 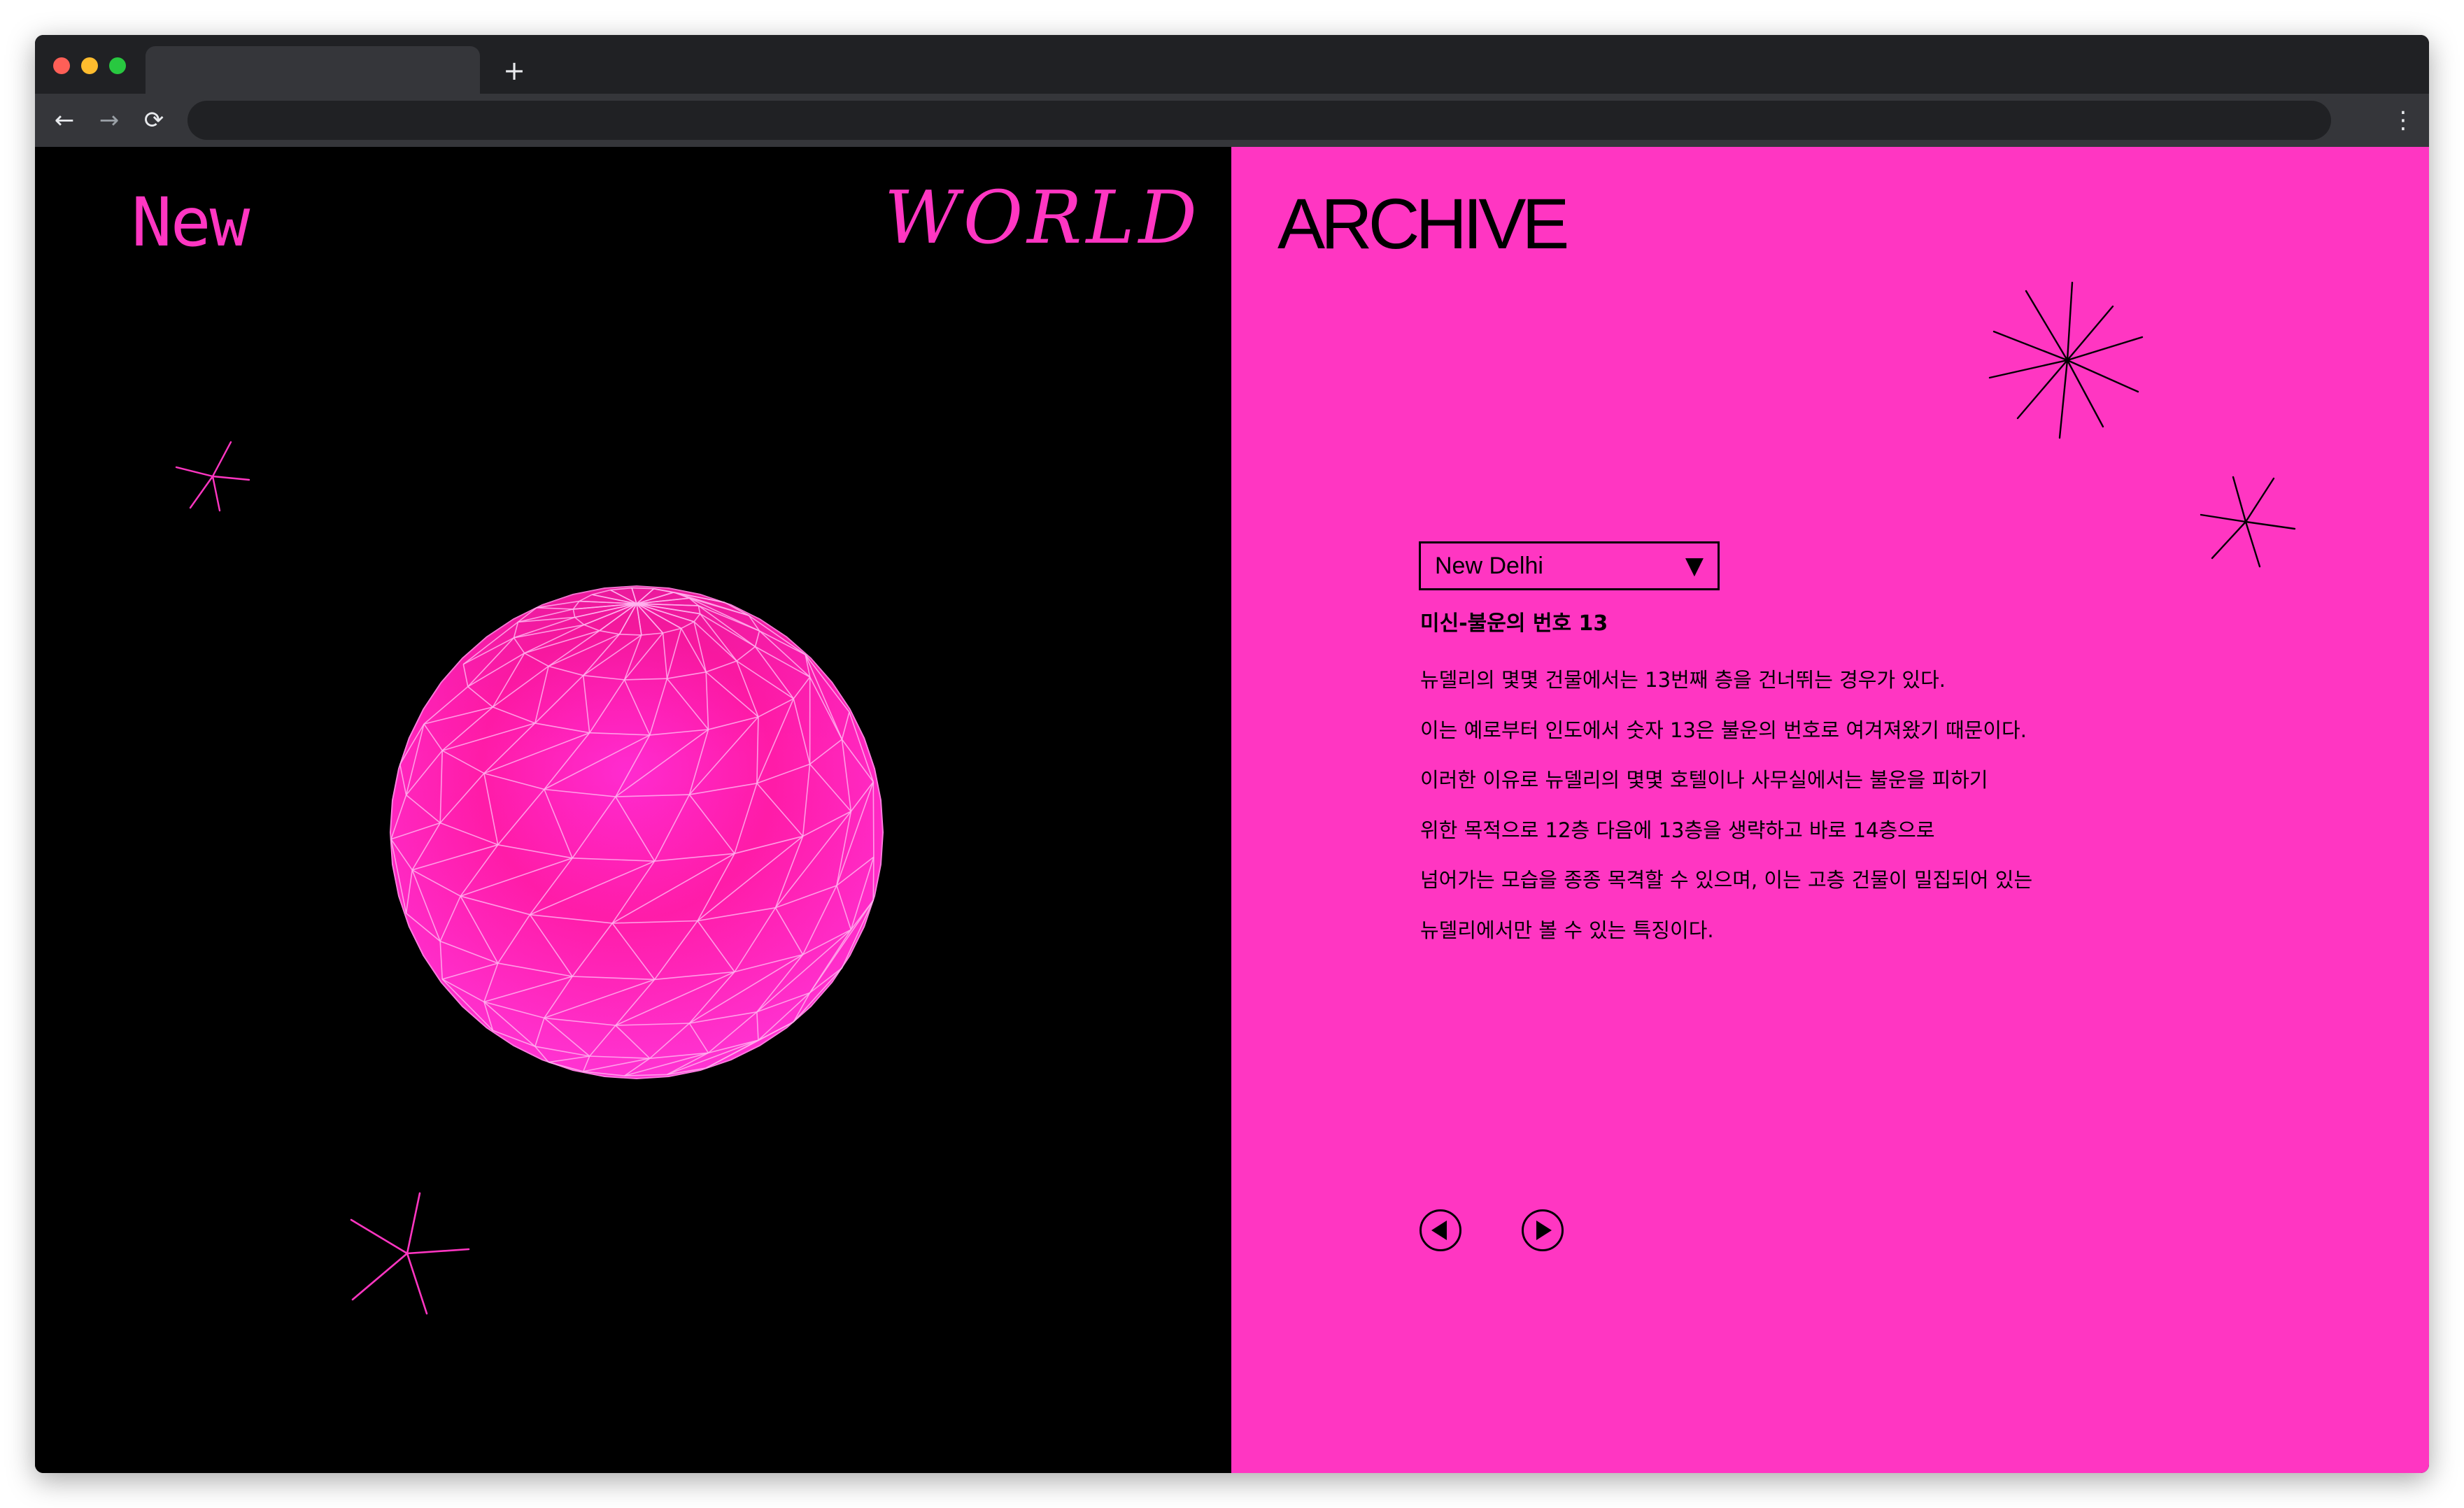 I want to click on article-line: 이는 예로부터 인도에서 숫자 13은 불운의 번호로 여겨져왔기 때문이다., so click(x=1723, y=730).